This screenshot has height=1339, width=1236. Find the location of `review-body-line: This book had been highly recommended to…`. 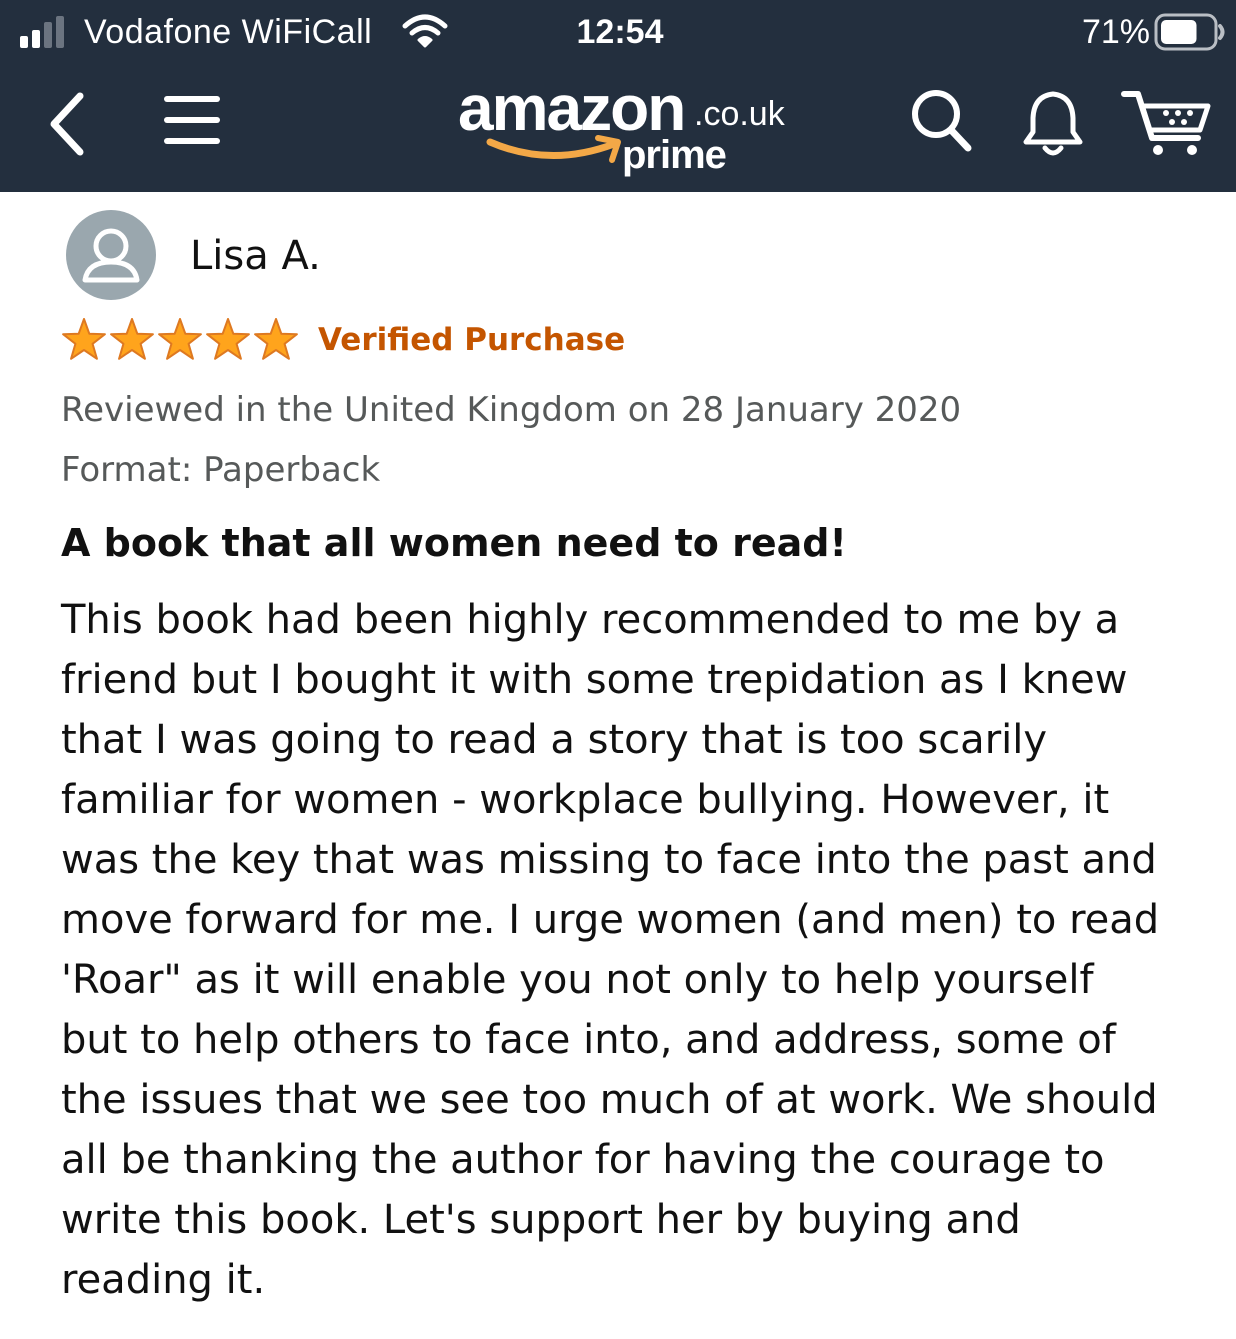

review-body-line: This book had been highly recommended to… is located at coordinates (590, 620).